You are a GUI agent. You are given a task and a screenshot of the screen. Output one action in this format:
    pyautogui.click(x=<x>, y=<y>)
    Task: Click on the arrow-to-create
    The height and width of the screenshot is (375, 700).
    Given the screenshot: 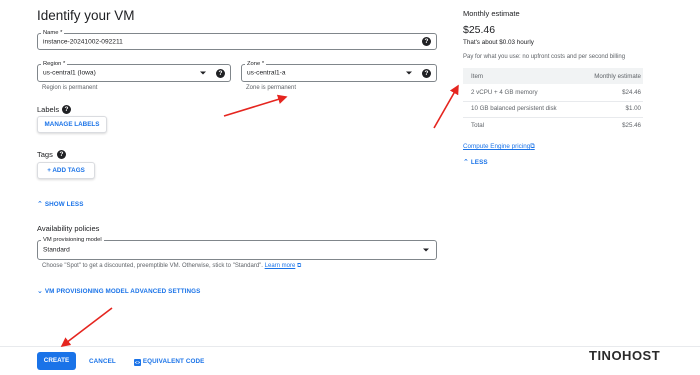 What is the action you would take?
    pyautogui.click(x=86, y=327)
    